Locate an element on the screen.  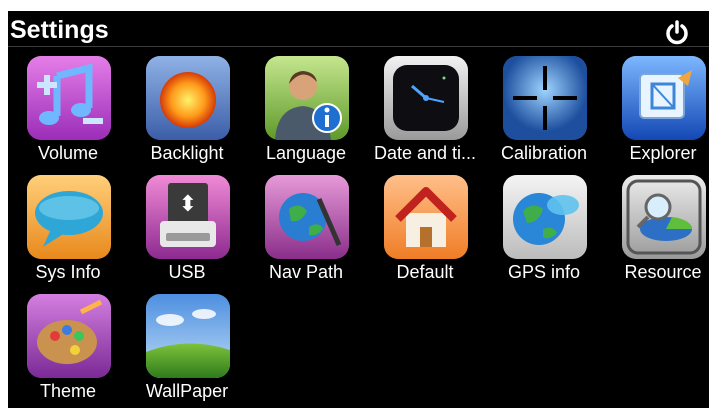
tile-label: Volume is located at coordinates (68, 153).